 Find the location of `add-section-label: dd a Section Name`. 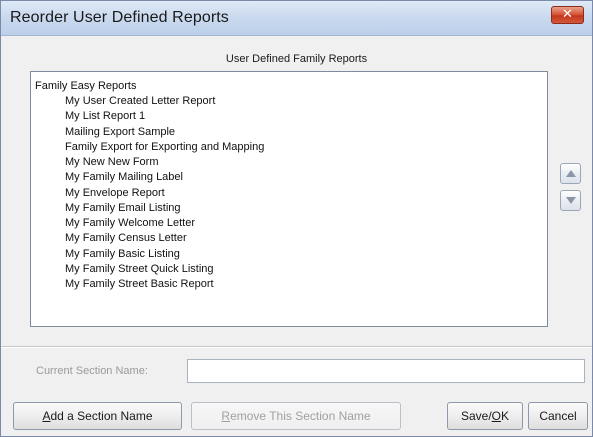

add-section-label: dd a Section Name is located at coordinates (101, 416).